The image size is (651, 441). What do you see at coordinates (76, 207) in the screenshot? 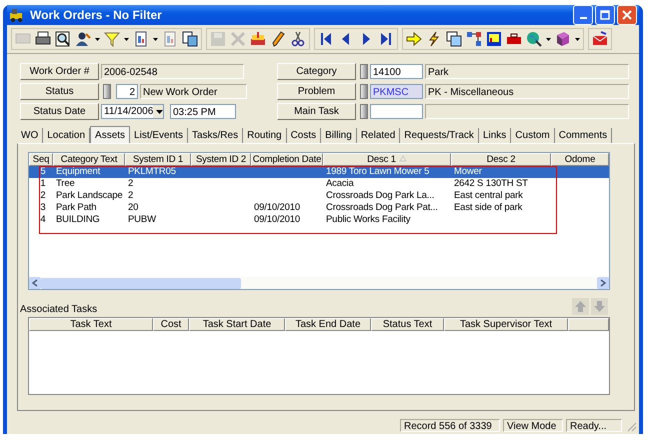
I see `table-cell: Park Path` at bounding box center [76, 207].